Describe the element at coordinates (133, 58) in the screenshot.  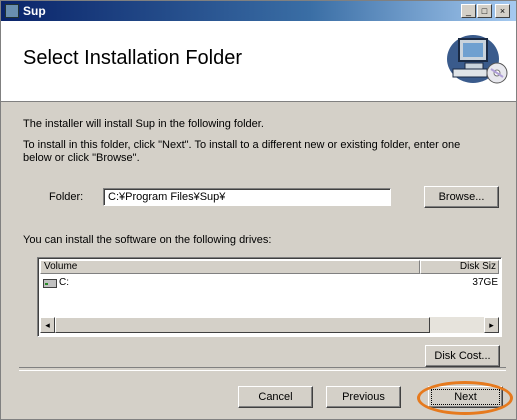
I see `page-title: Select Installation Folder` at that location.